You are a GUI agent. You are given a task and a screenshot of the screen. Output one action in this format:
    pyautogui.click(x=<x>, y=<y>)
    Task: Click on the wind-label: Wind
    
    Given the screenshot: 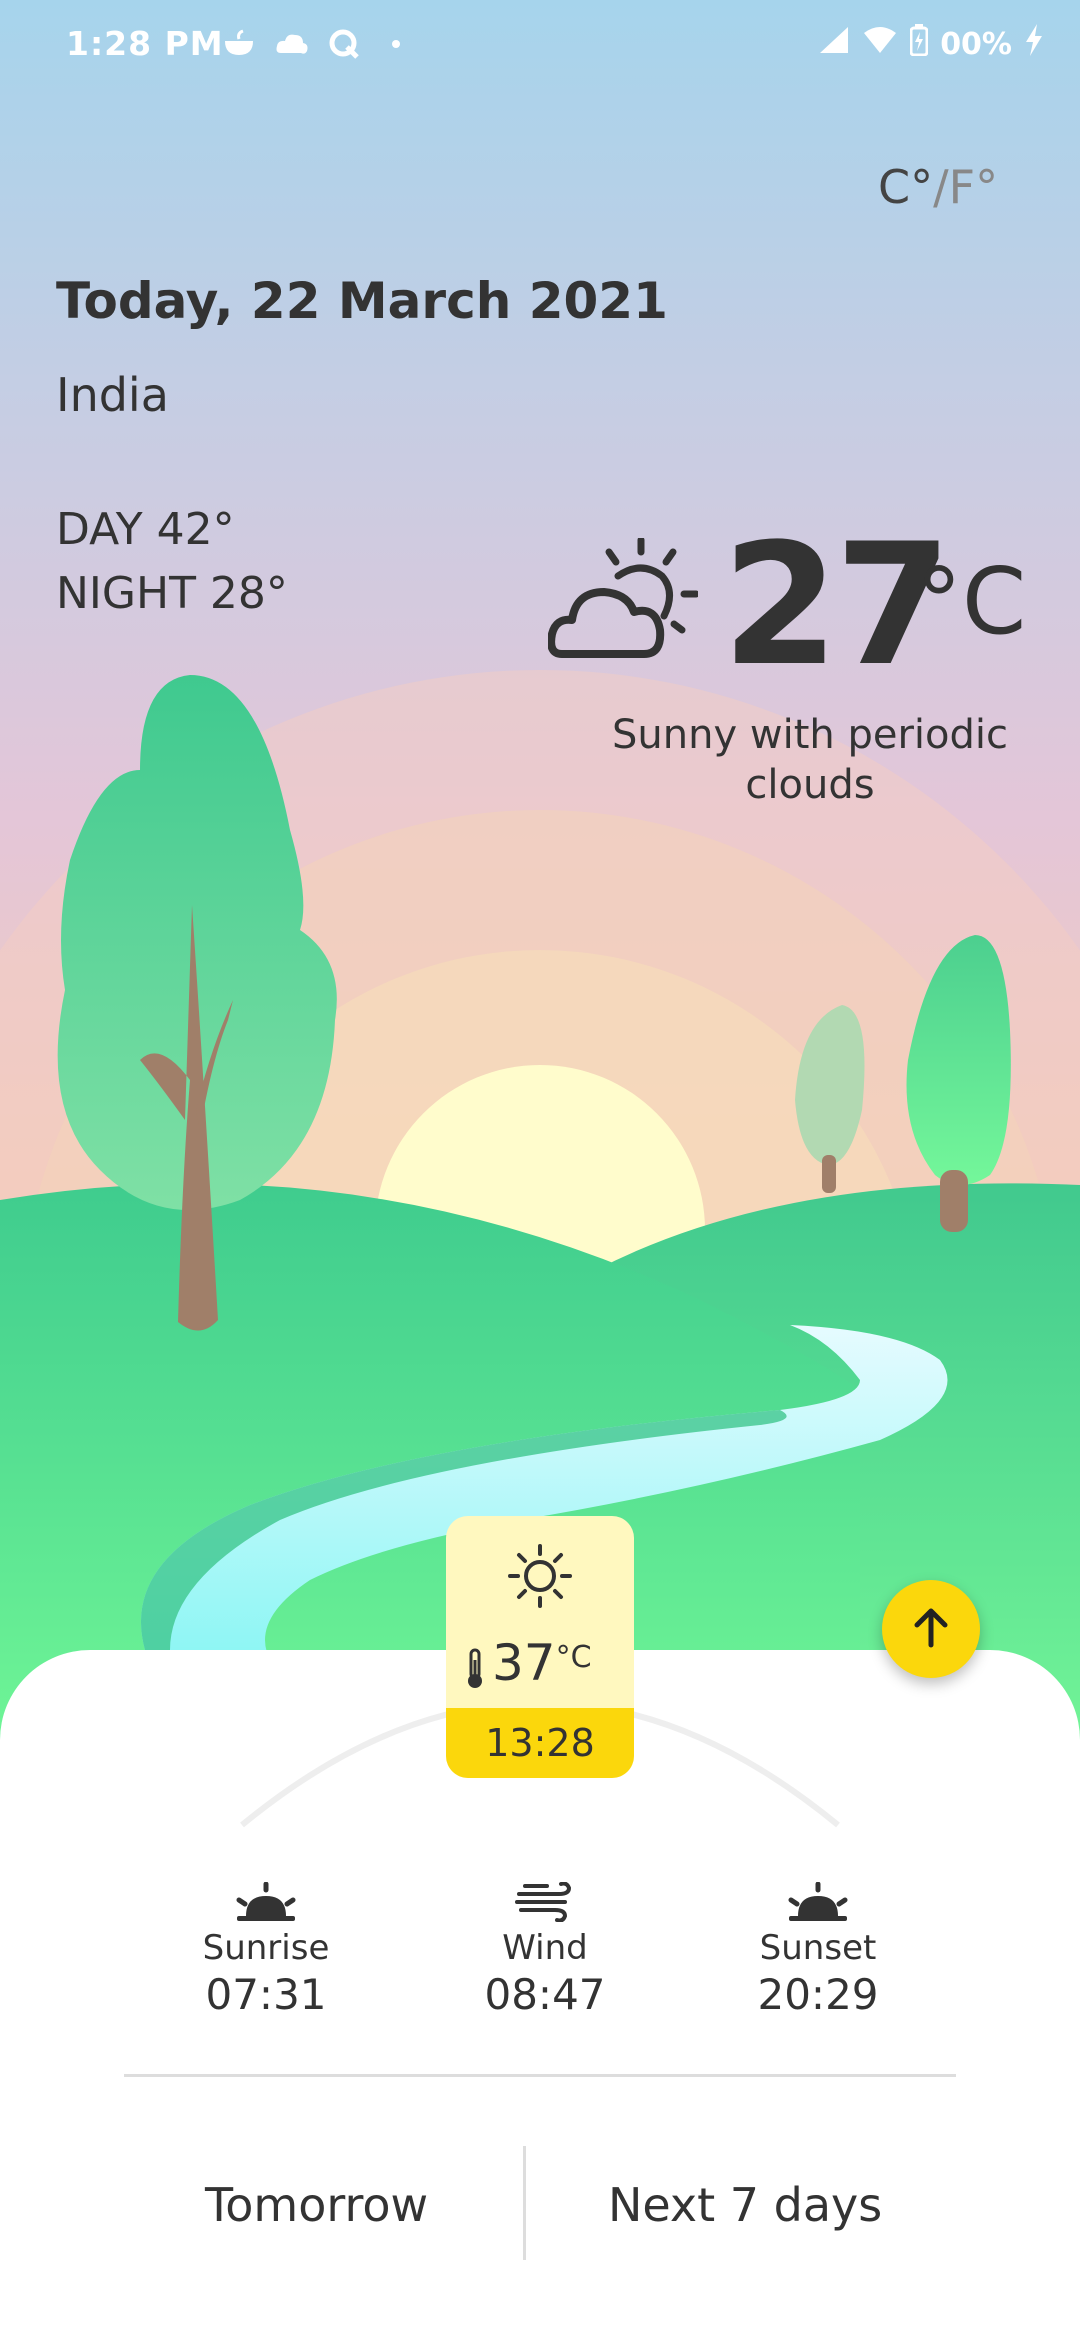 What is the action you would take?
    pyautogui.click(x=545, y=1948)
    